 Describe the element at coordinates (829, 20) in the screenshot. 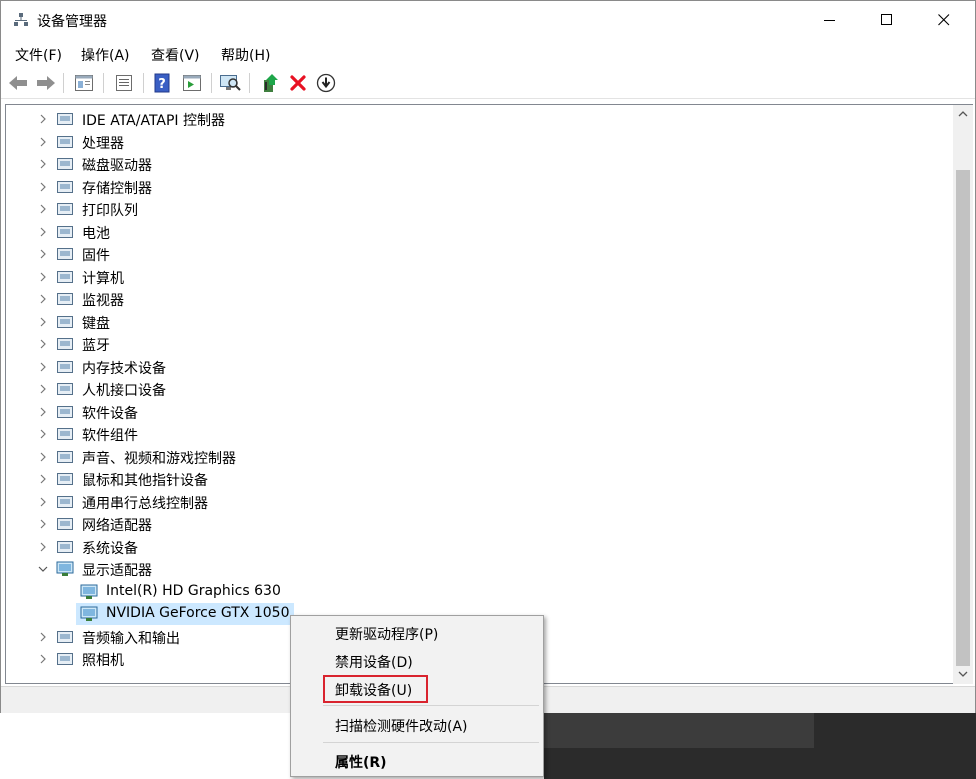

I see `minimize-button` at that location.